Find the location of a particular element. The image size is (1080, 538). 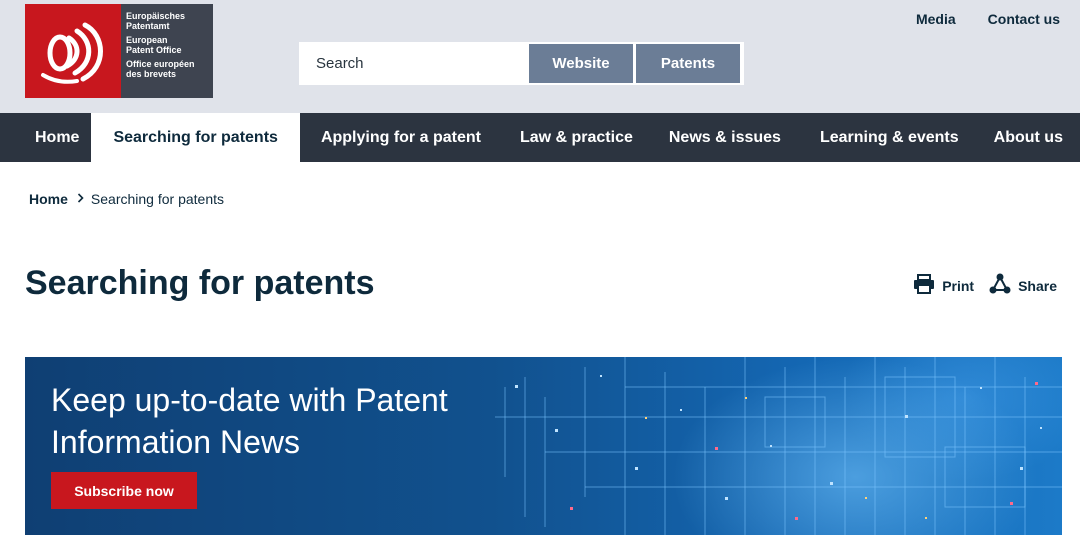

share-icon is located at coordinates (1000, 285).